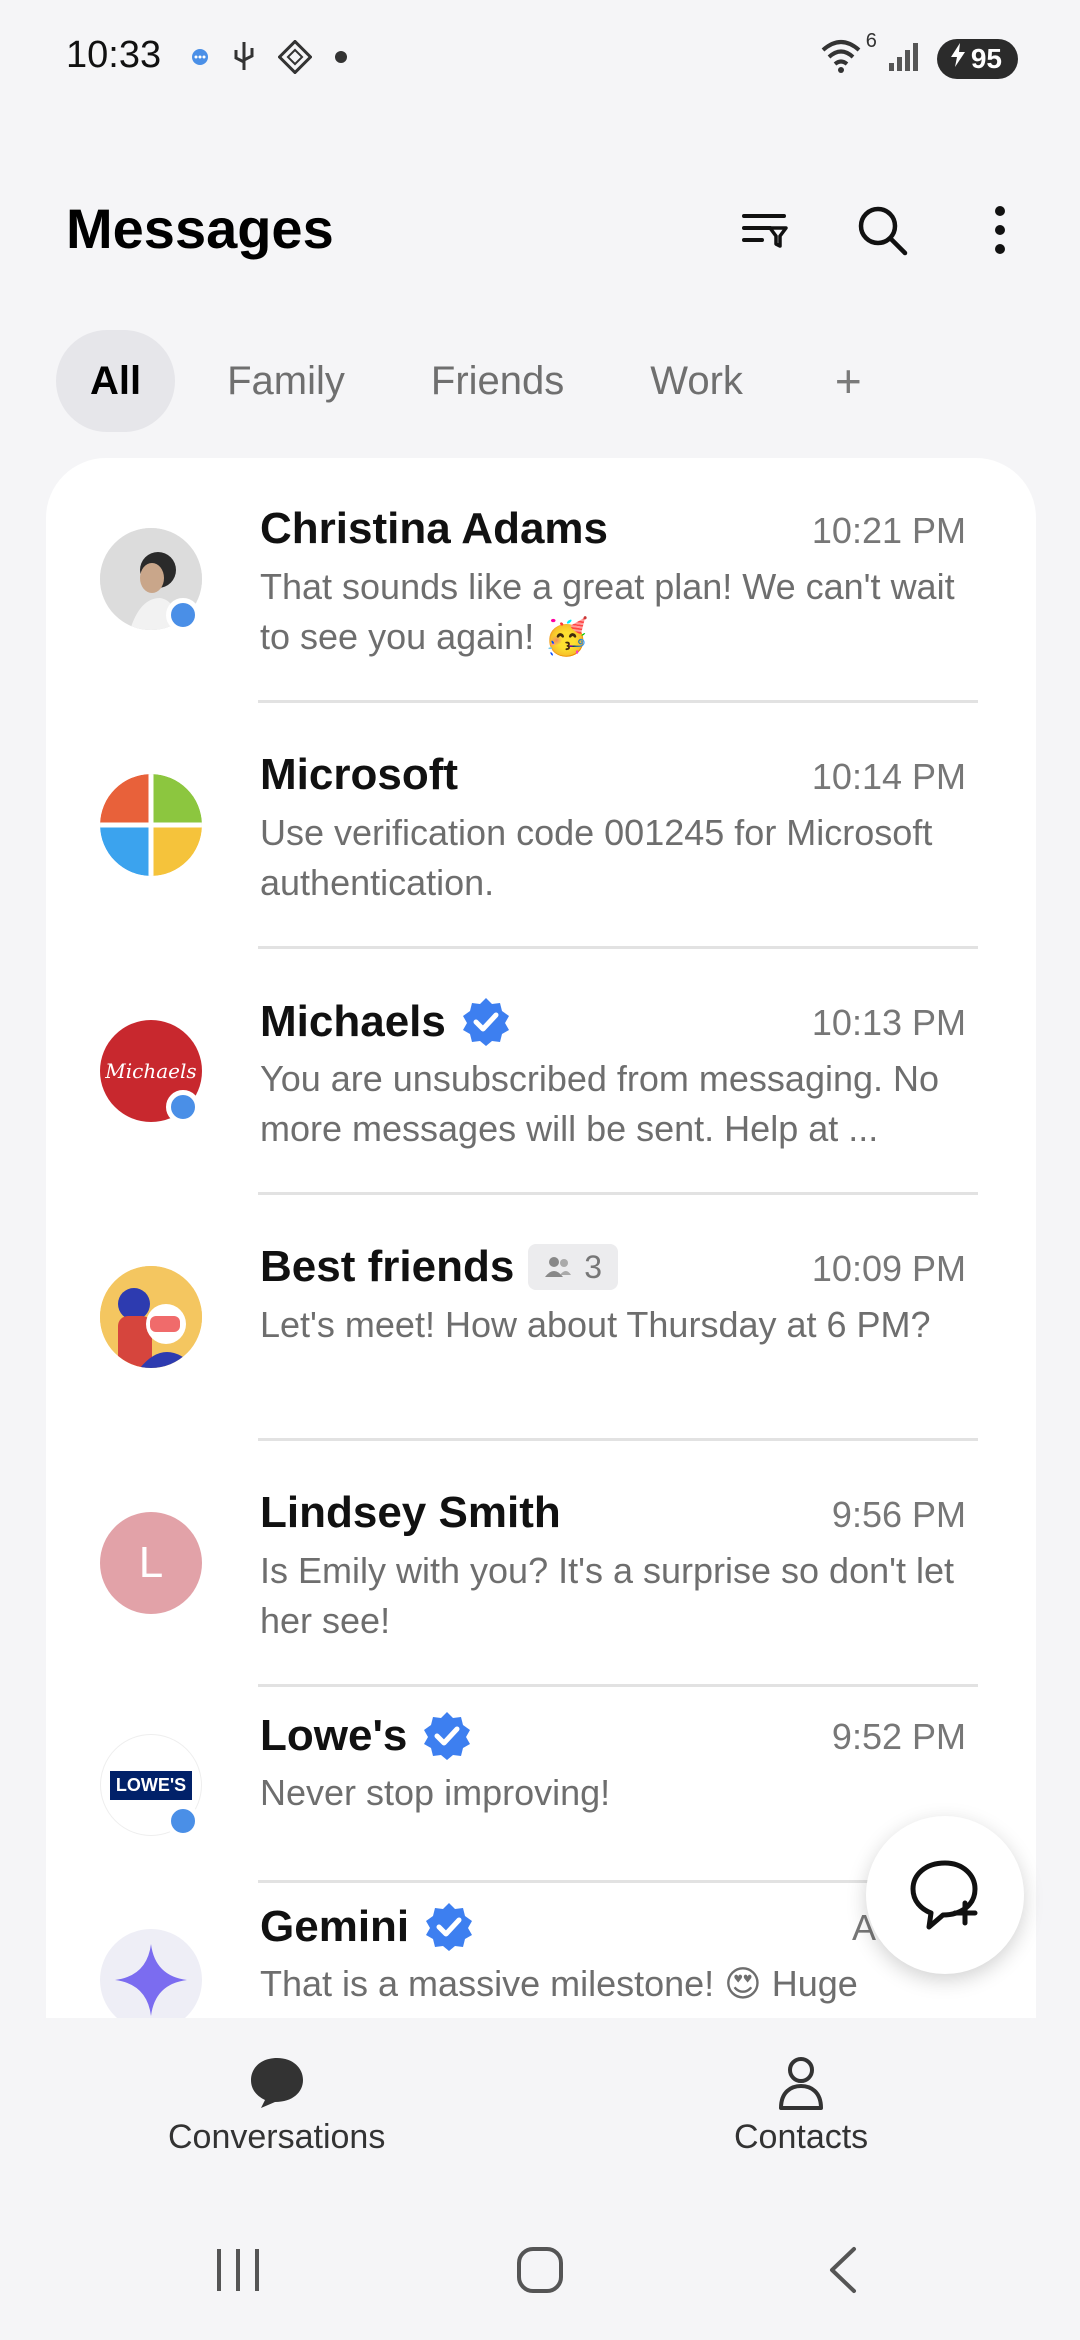  Describe the element at coordinates (244, 59) in the screenshot. I see `usb-icon` at that location.